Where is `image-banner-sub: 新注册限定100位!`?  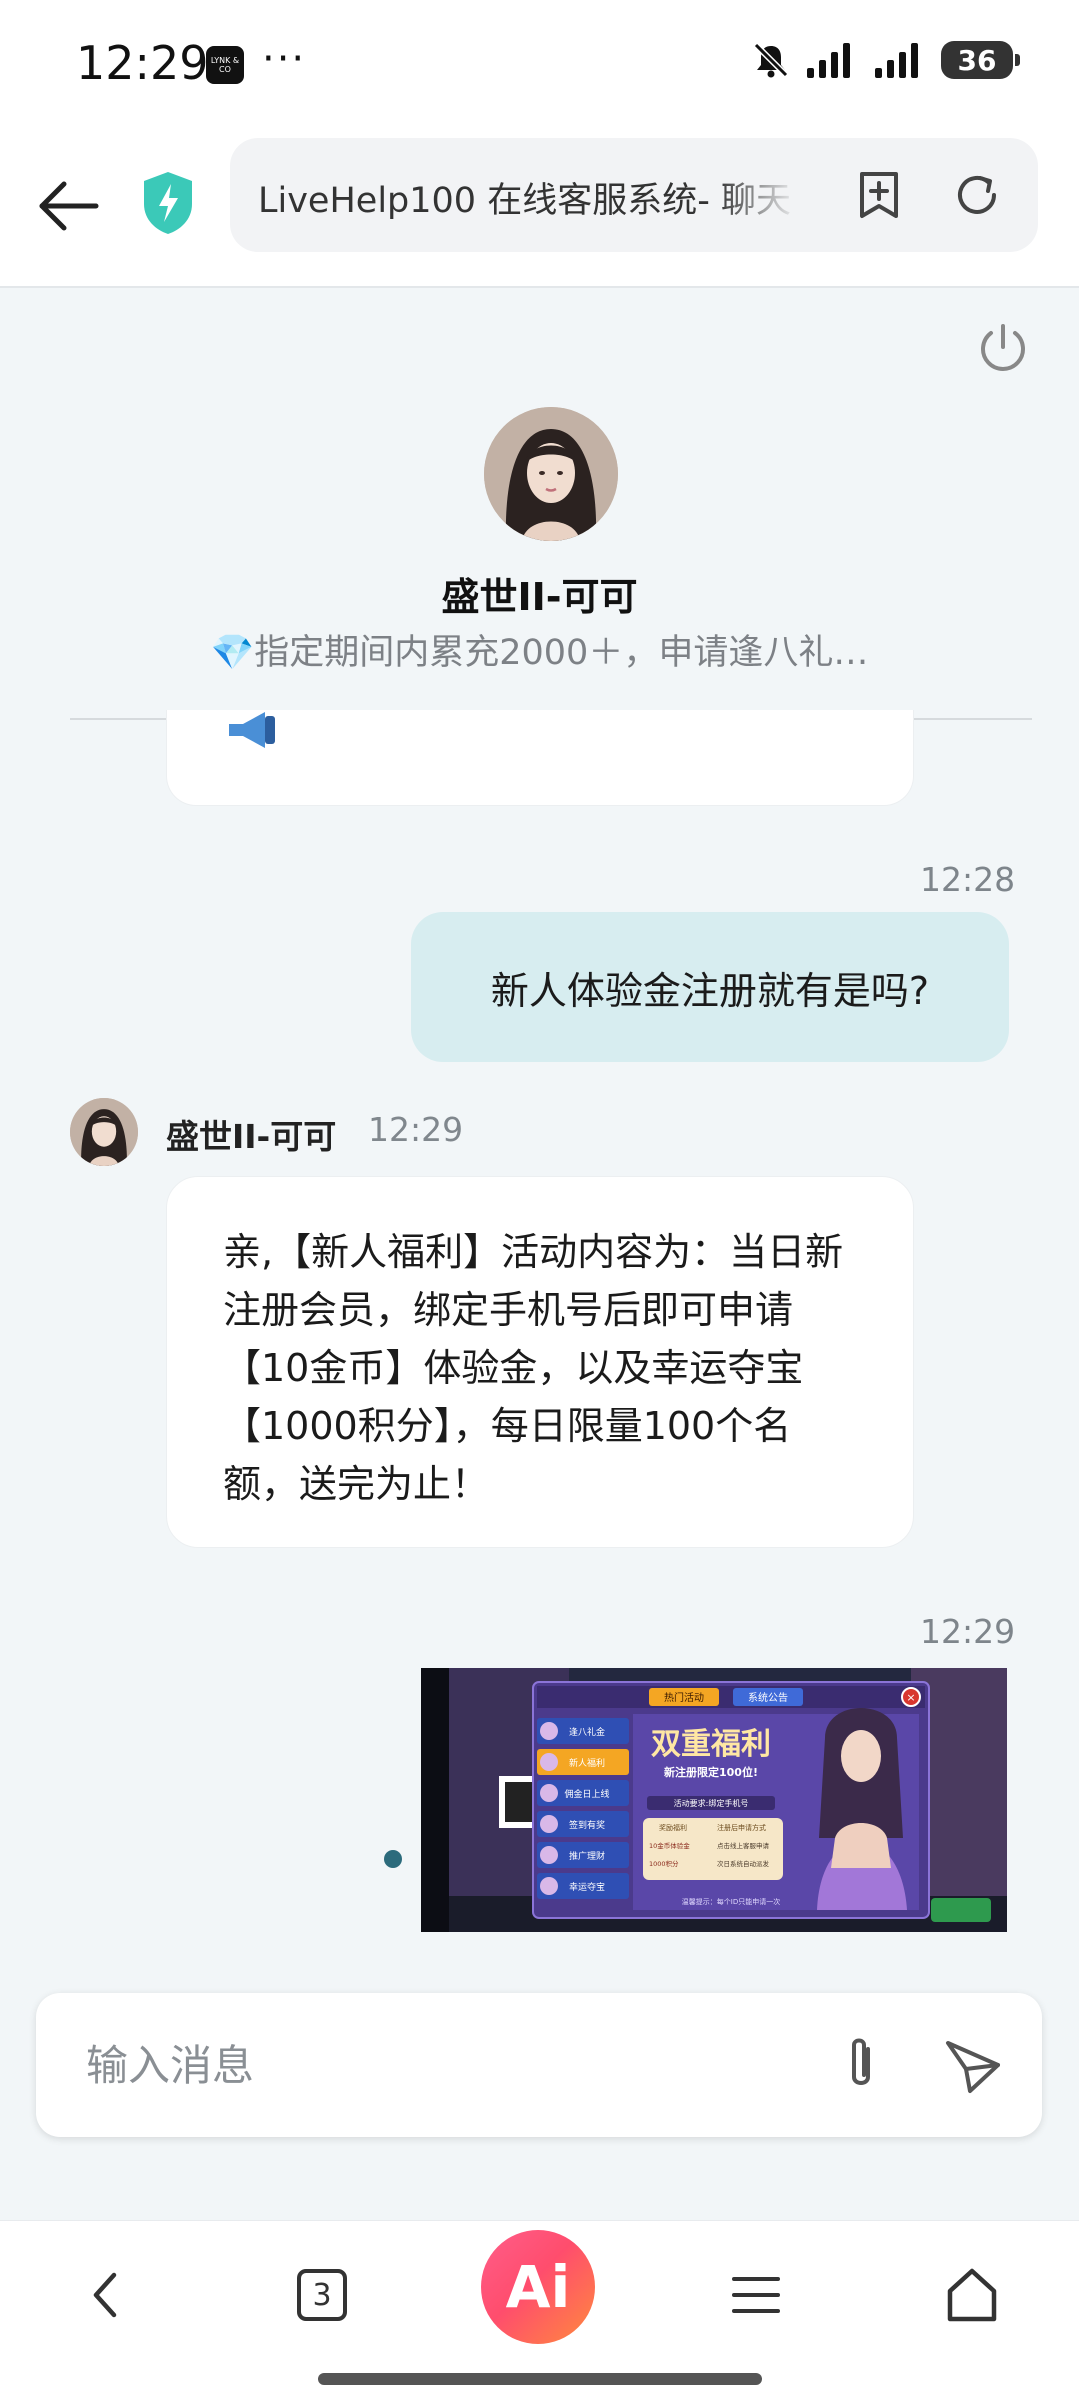
image-banner-sub: 新注册限定100位! is located at coordinates (711, 1772).